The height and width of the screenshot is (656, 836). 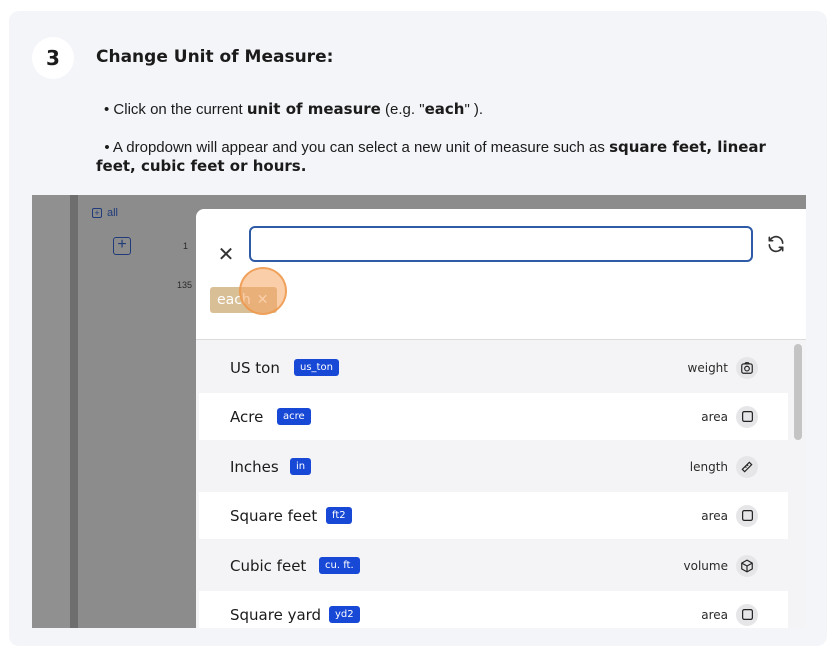 I want to click on unit-row: Cubic feet cu. ft. volume, so click(x=493, y=565).